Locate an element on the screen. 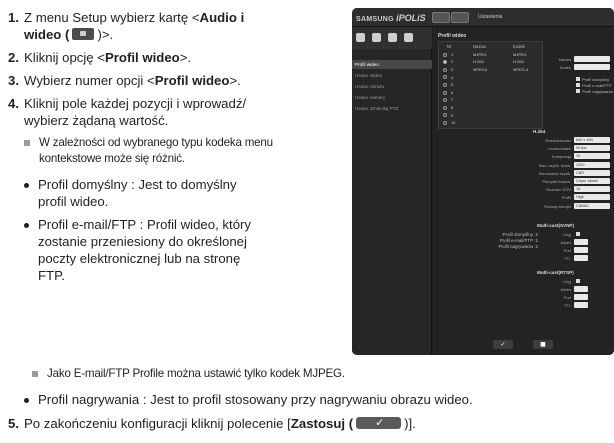 The width and height of the screenshot is (614, 443). step-text: Wybierz numer opcji < is located at coordinates (89, 80).